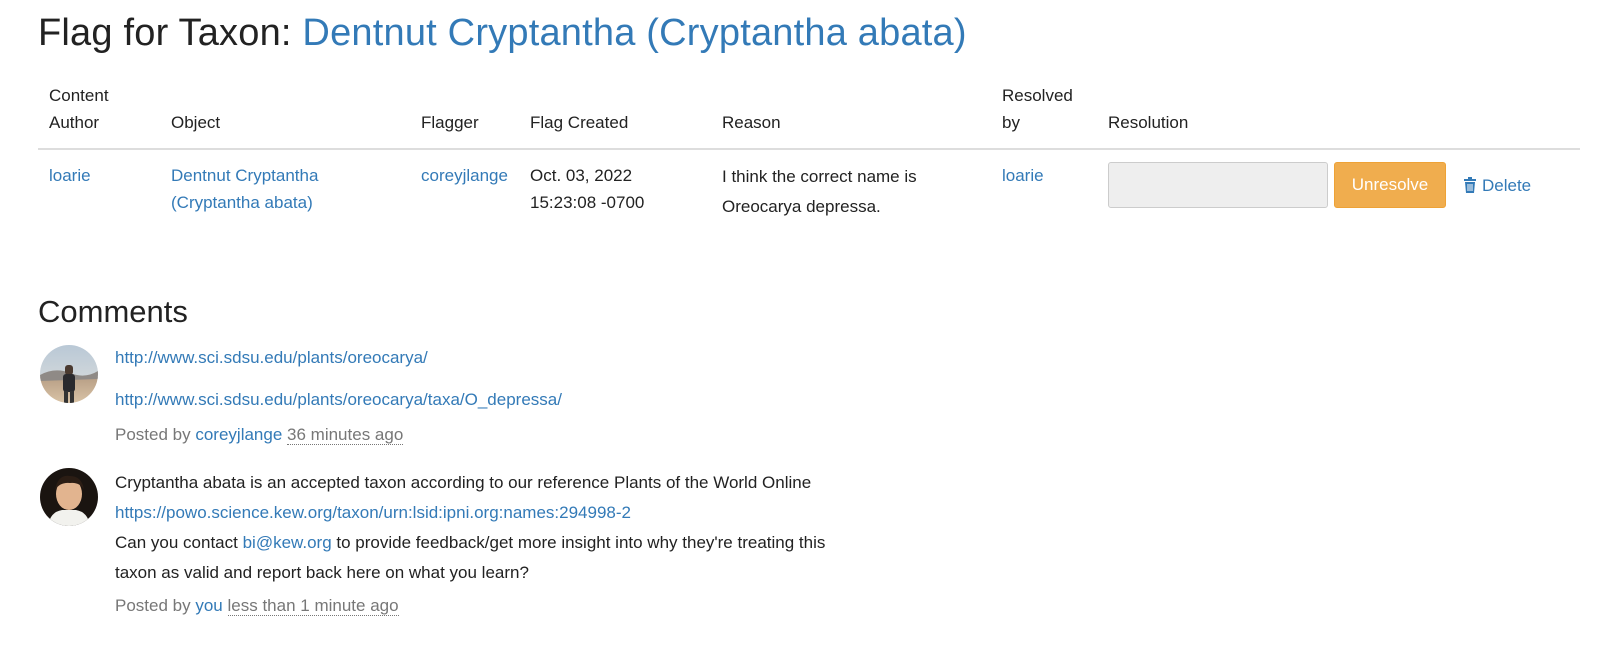 Image resolution: width=1600 pixels, height=653 pixels. Describe the element at coordinates (1218, 185) in the screenshot. I see `resolution-input` at that location.